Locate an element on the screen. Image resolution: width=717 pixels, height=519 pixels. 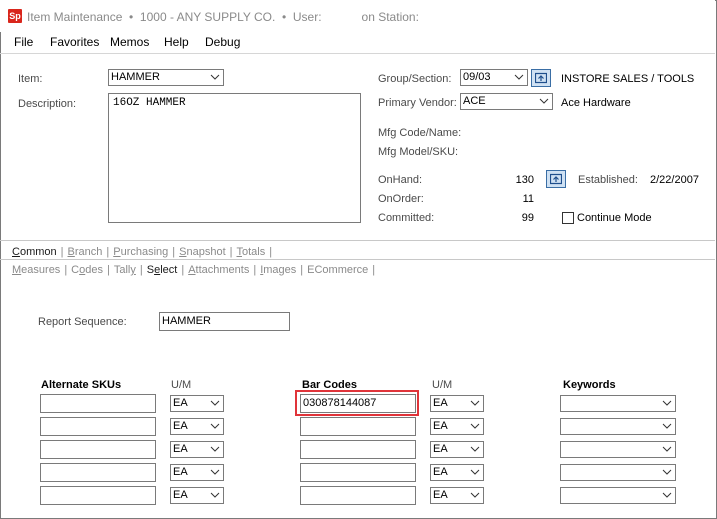
established-value: 2/22/2007 is located at coordinates (674, 180).